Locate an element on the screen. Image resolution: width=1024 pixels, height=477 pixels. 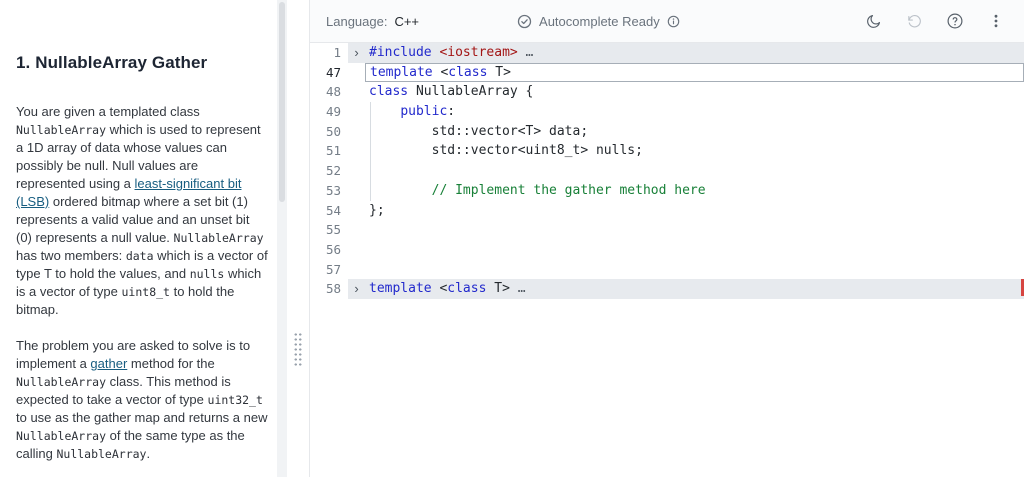
code-content: // Implement the gather method here is located at coordinates (694, 190).